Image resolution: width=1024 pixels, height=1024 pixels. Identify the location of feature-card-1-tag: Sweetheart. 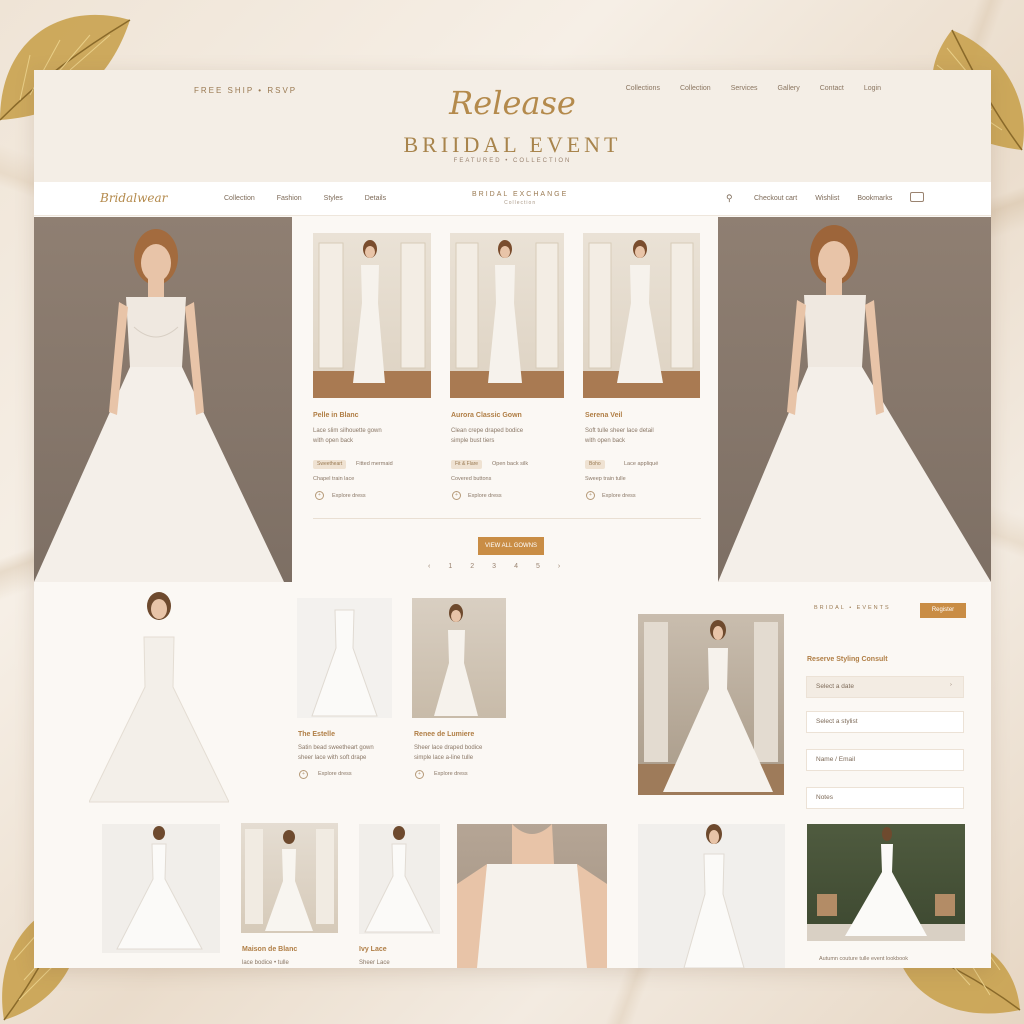
(330, 464).